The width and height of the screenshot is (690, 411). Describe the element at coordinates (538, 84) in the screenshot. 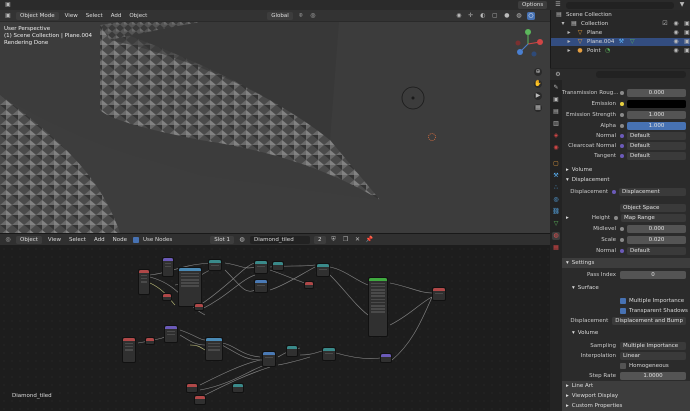

I see `hand-icon: ✋` at that location.